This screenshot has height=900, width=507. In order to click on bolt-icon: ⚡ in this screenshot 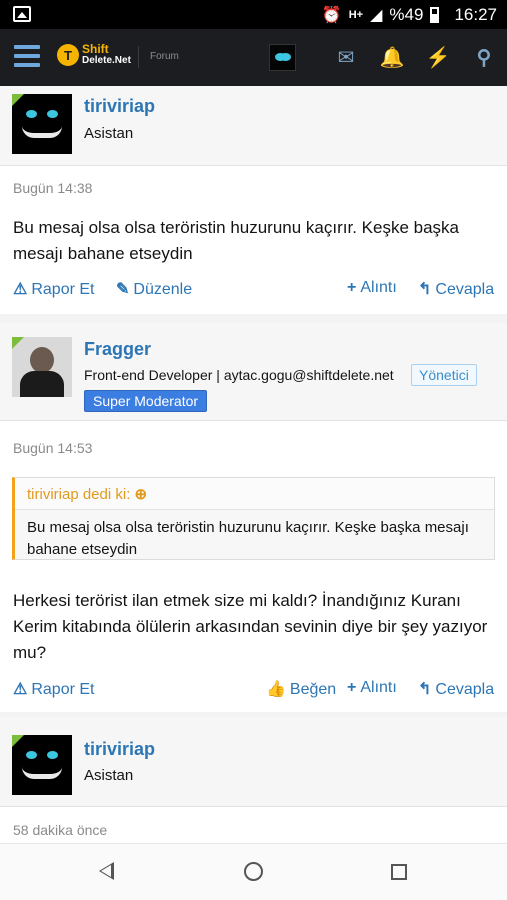, I will do `click(438, 57)`.